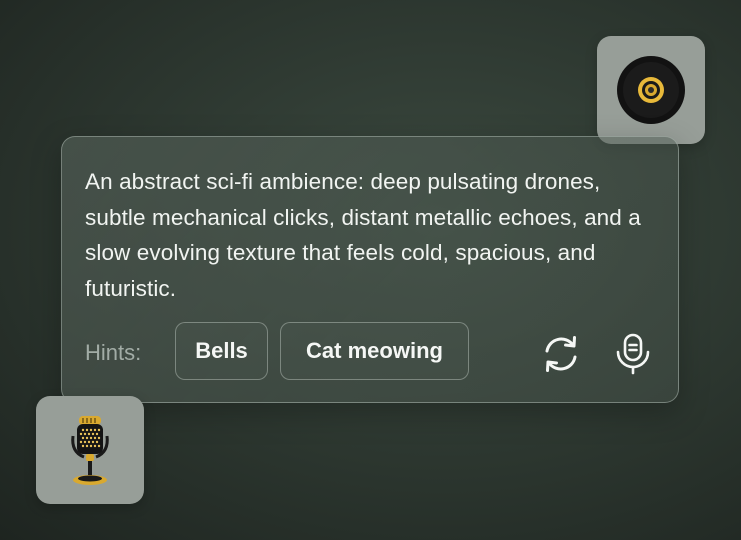 The image size is (741, 540). Describe the element at coordinates (374, 351) in the screenshot. I see `hint-chip-cat-meowing: Cat meowing` at that location.